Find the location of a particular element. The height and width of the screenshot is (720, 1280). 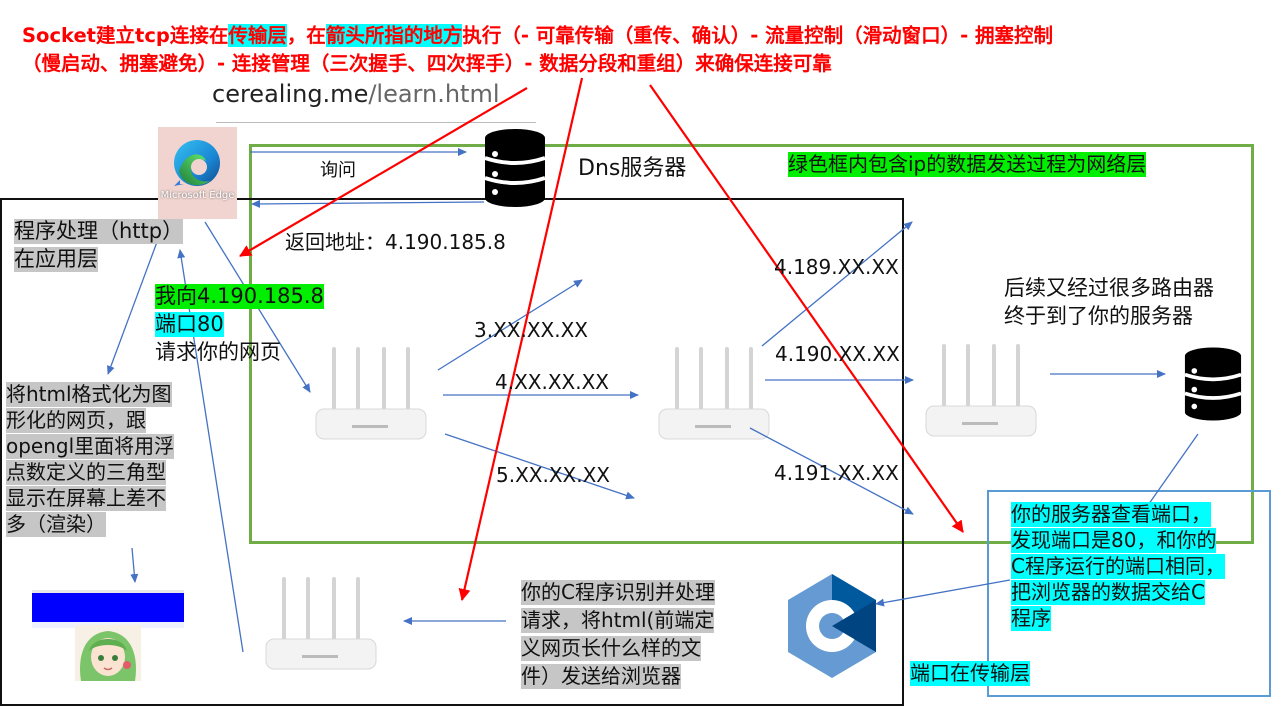

c-program-line: 请求，将html(前端定 is located at coordinates (618, 620).